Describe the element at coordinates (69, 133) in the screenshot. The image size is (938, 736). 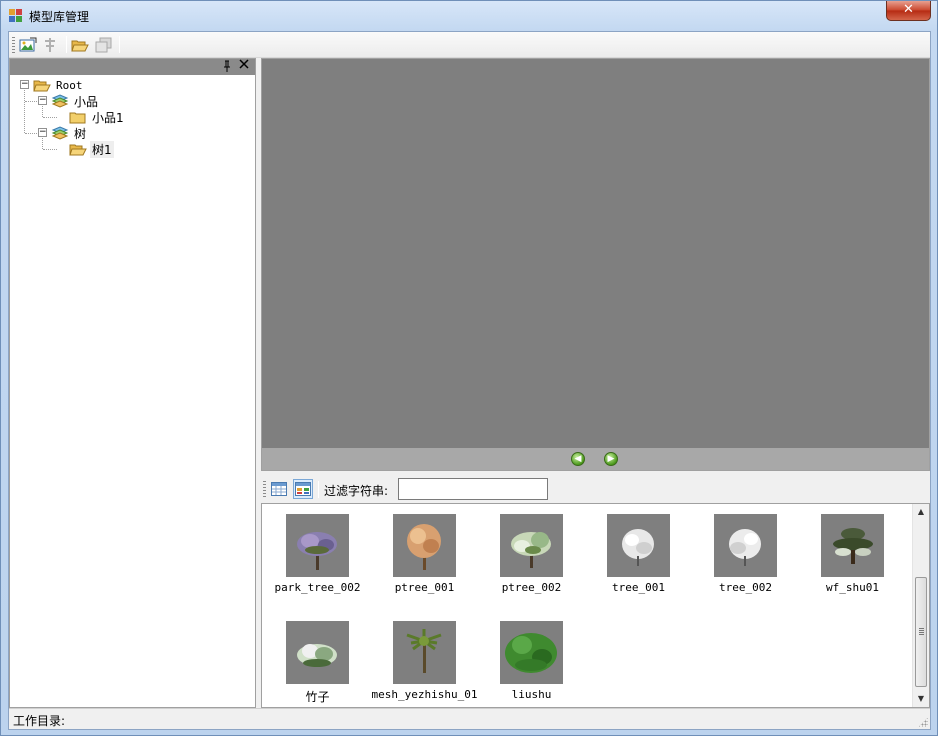
I see `tree-node-shu: 树` at that location.